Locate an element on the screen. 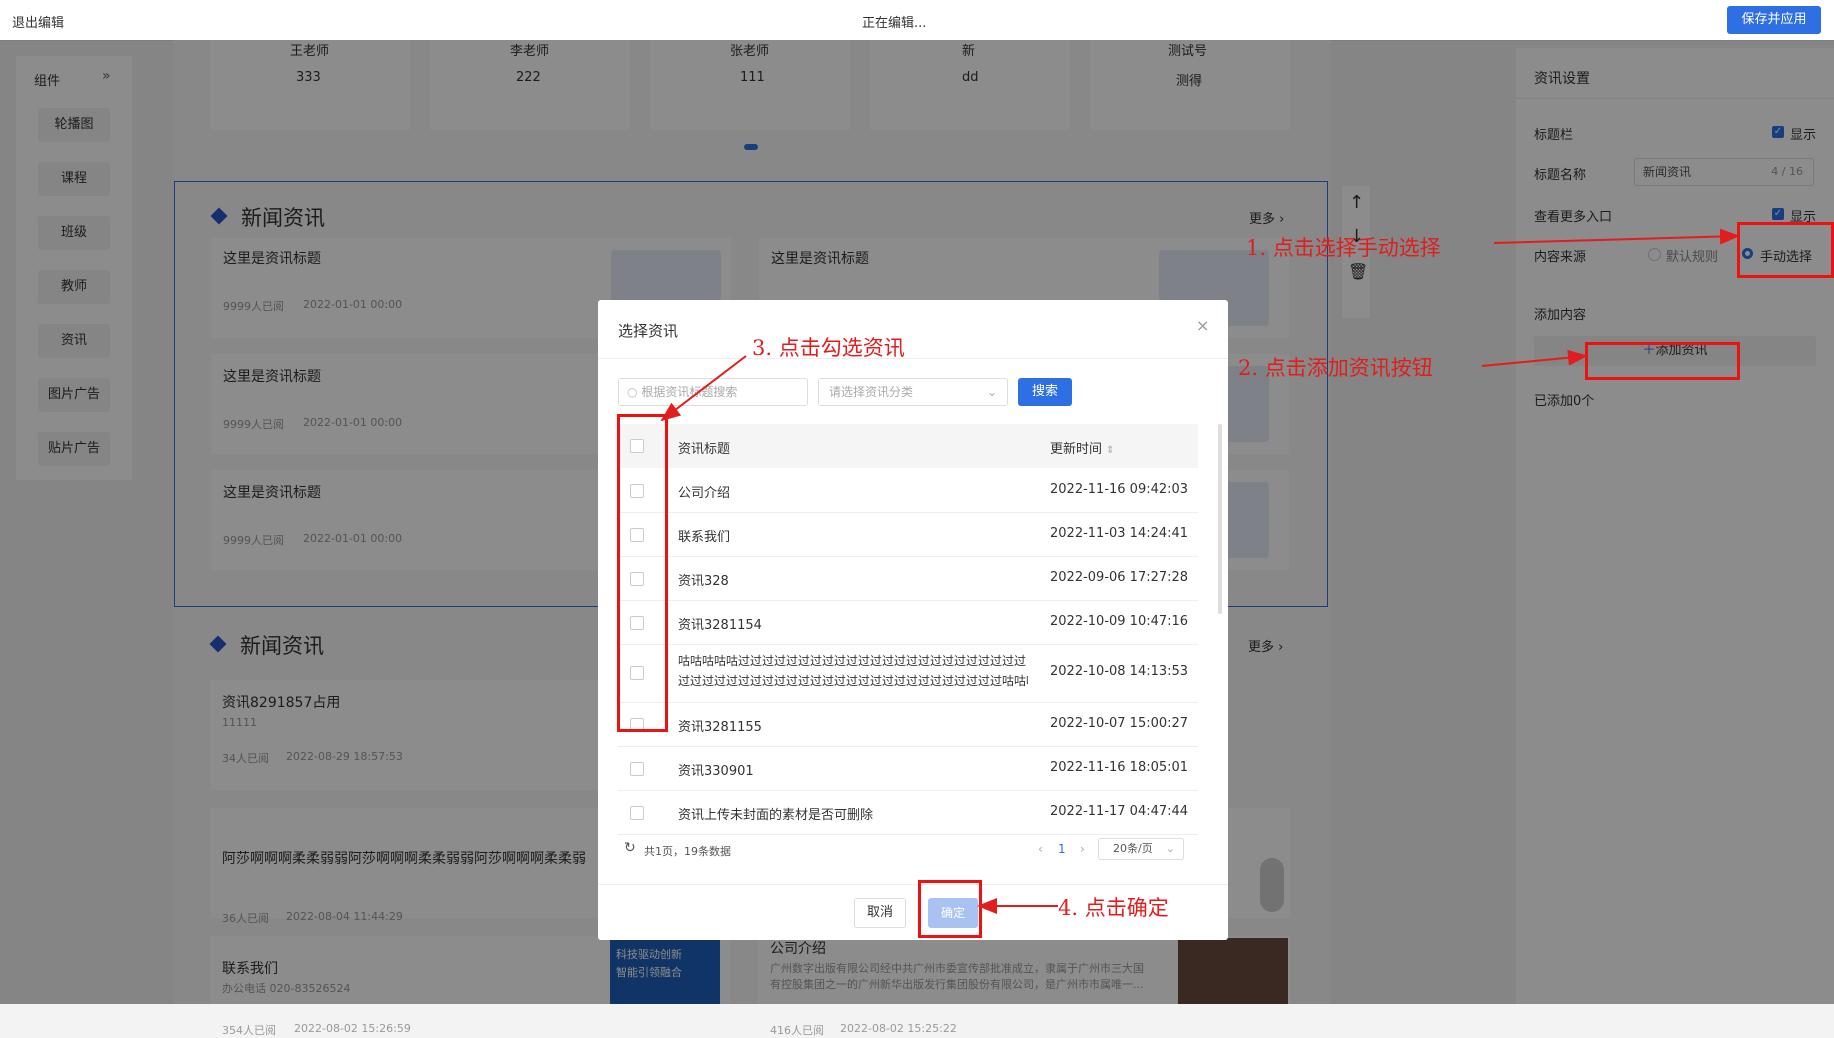  annotation-step3: 3. 点击勾选资讯 is located at coordinates (828, 348).